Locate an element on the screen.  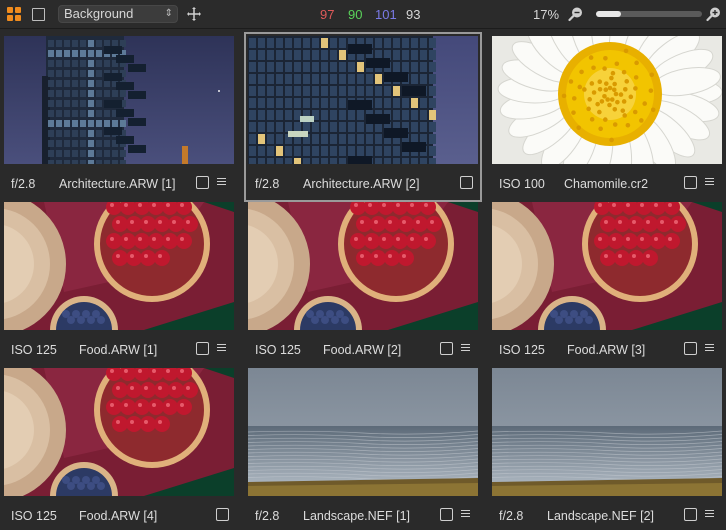
single-view-icon is located at coordinates (38, 14).